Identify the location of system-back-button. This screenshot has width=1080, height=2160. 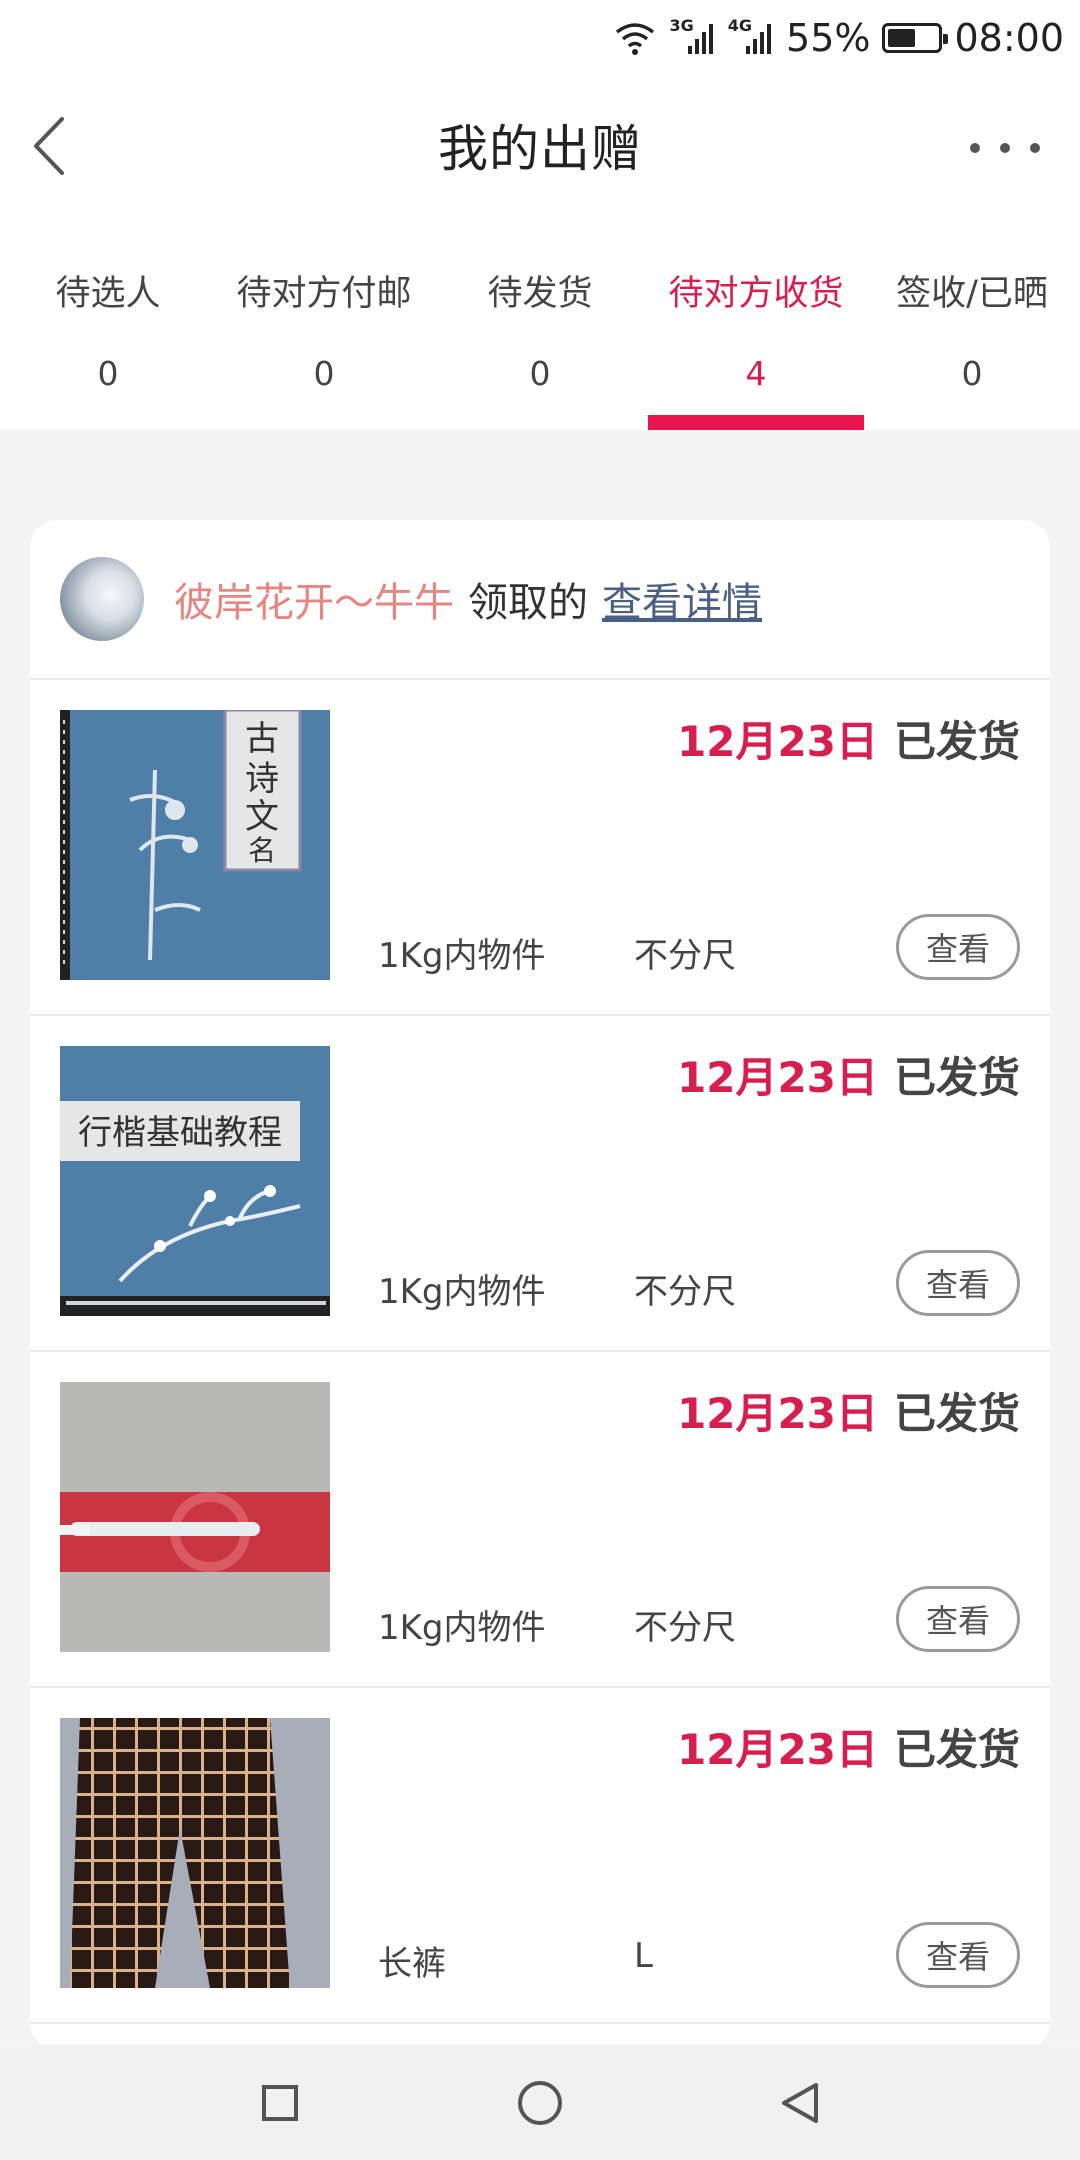
(800, 2103).